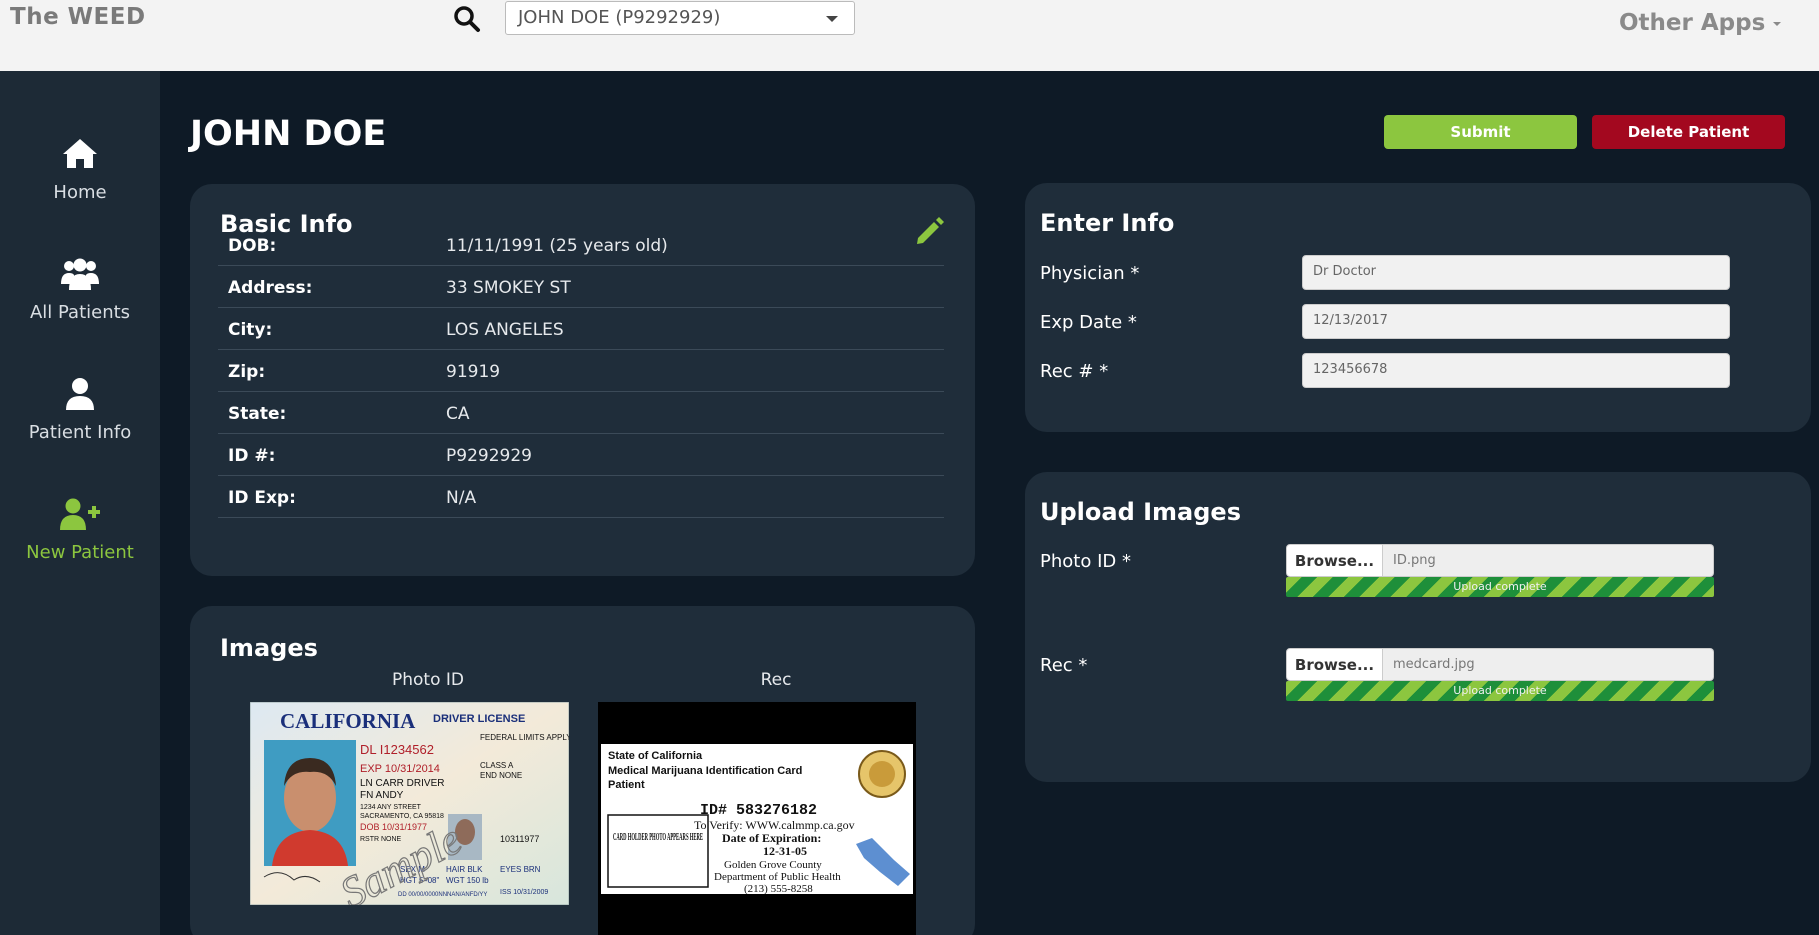 Image resolution: width=1819 pixels, height=935 pixels. I want to click on sidebar-item-patient-info: Patient Info, so click(80, 408).